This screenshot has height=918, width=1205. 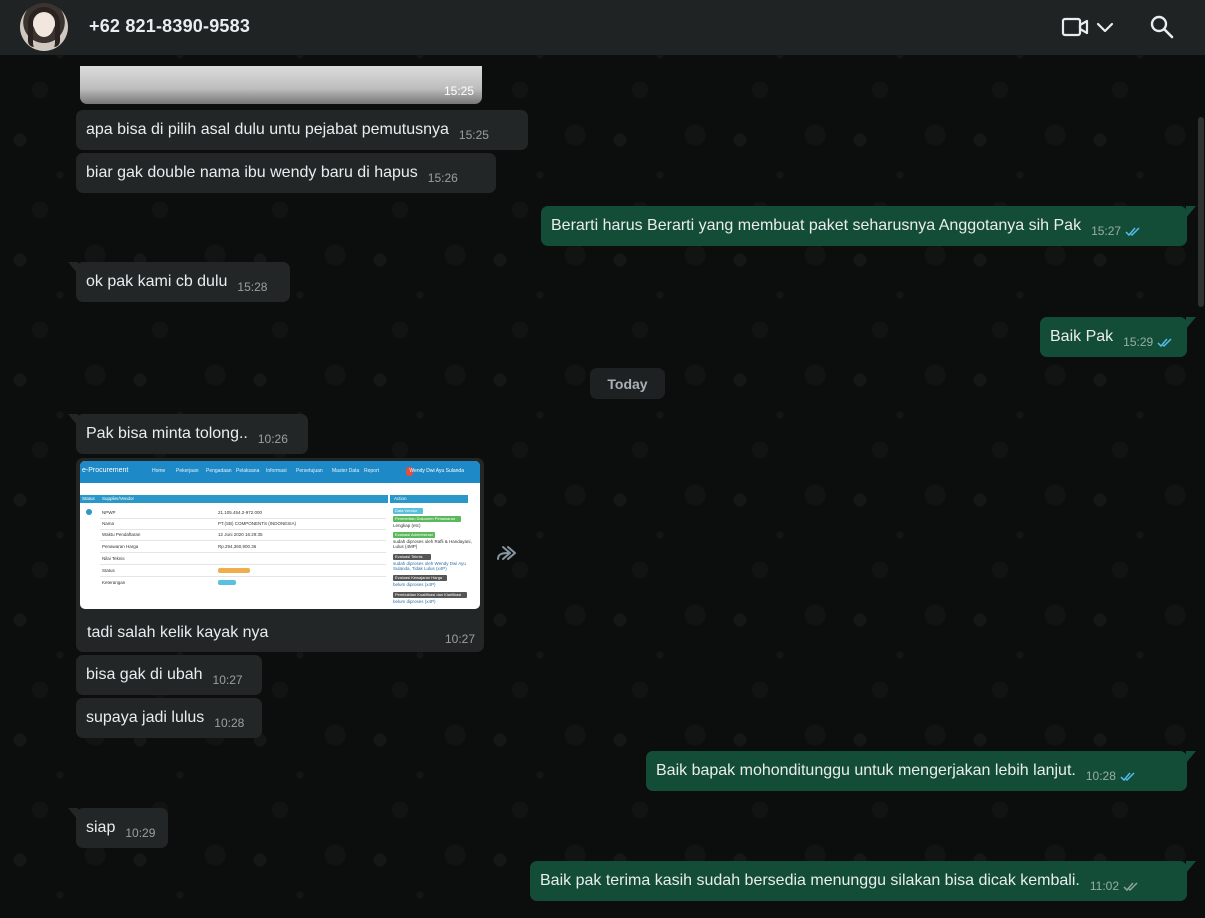 What do you see at coordinates (1106, 231) in the screenshot?
I see `message-time: 15:27` at bounding box center [1106, 231].